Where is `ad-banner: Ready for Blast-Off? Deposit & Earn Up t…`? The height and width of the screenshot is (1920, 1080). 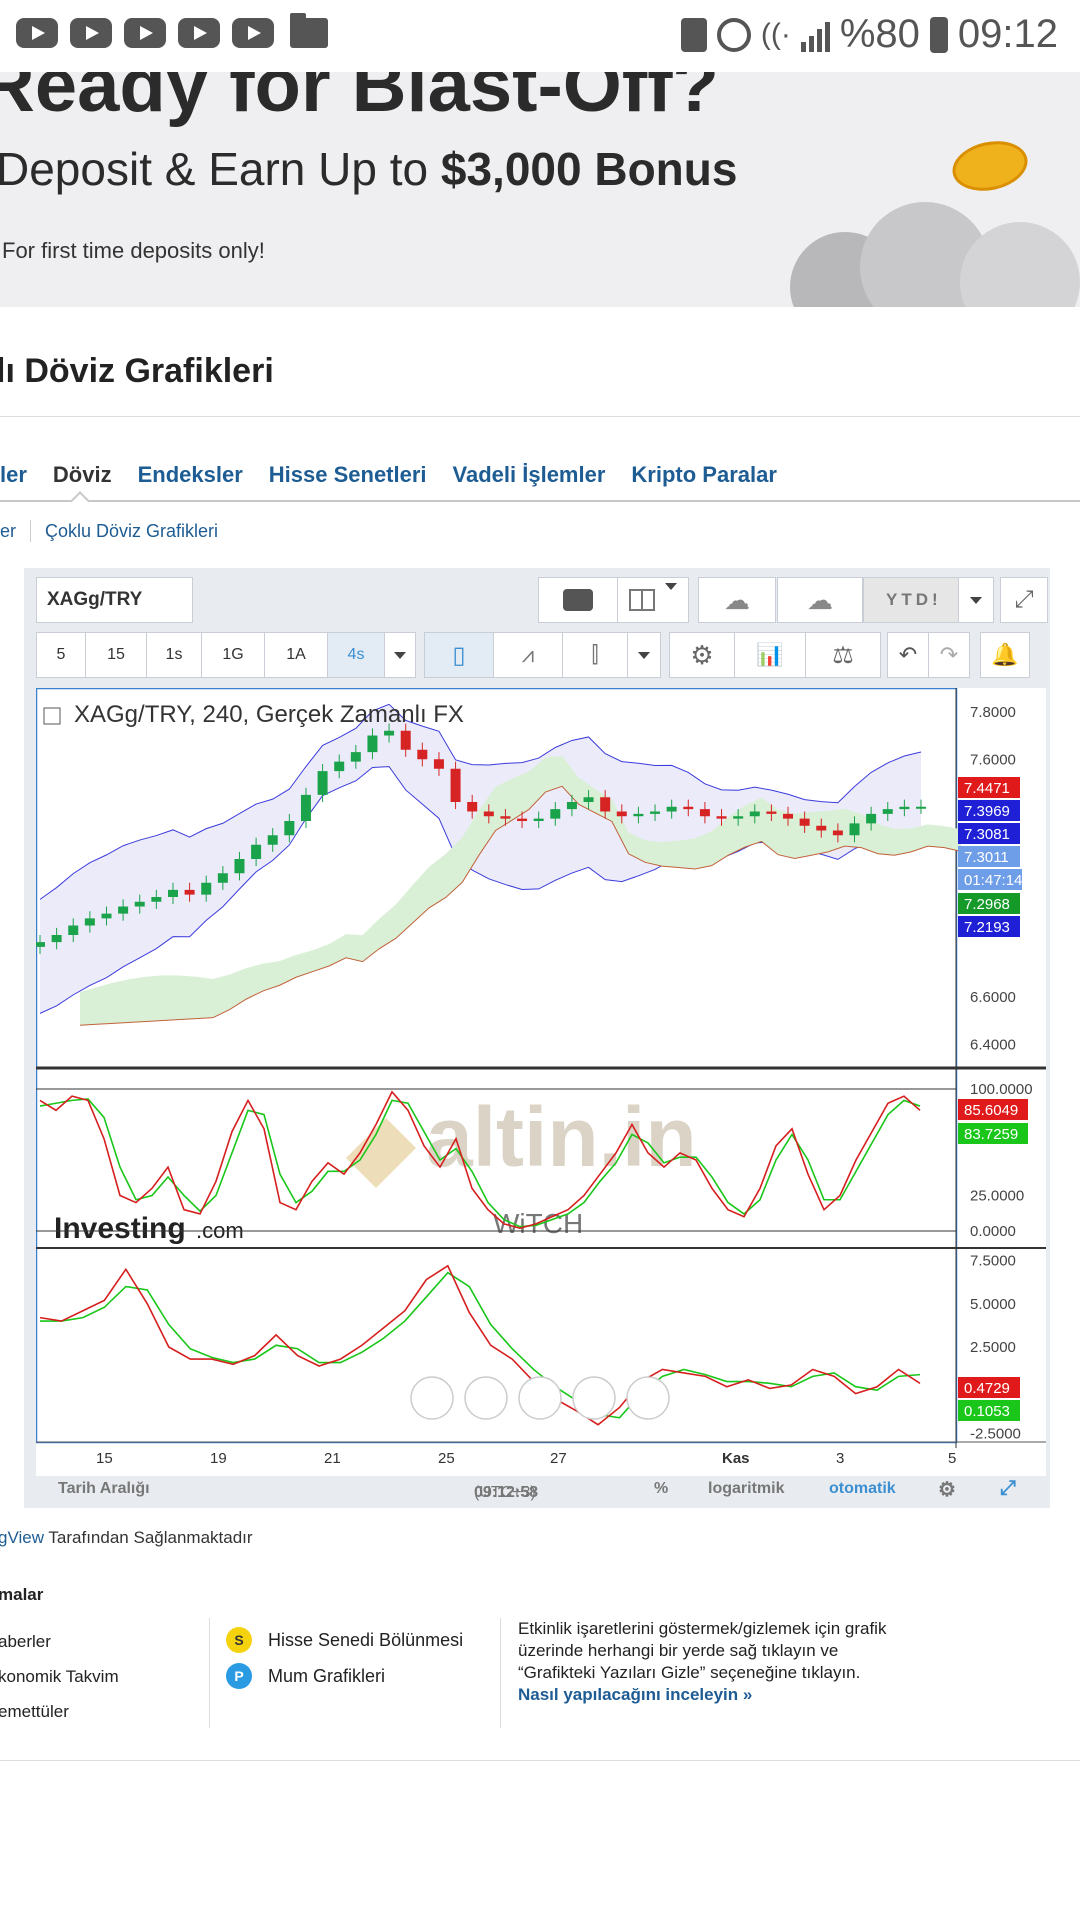 ad-banner: Ready for Blast-Off? Deposit & Earn Up t… is located at coordinates (540, 189).